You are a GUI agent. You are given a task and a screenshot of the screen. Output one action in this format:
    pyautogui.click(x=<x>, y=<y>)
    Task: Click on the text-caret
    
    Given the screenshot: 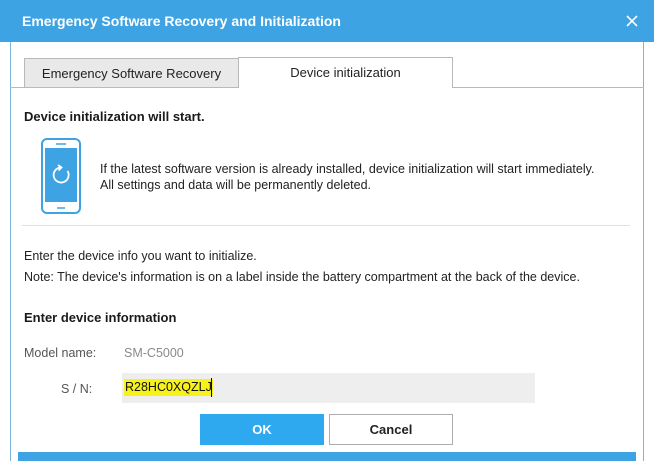 What is the action you would take?
    pyautogui.click(x=211, y=387)
    